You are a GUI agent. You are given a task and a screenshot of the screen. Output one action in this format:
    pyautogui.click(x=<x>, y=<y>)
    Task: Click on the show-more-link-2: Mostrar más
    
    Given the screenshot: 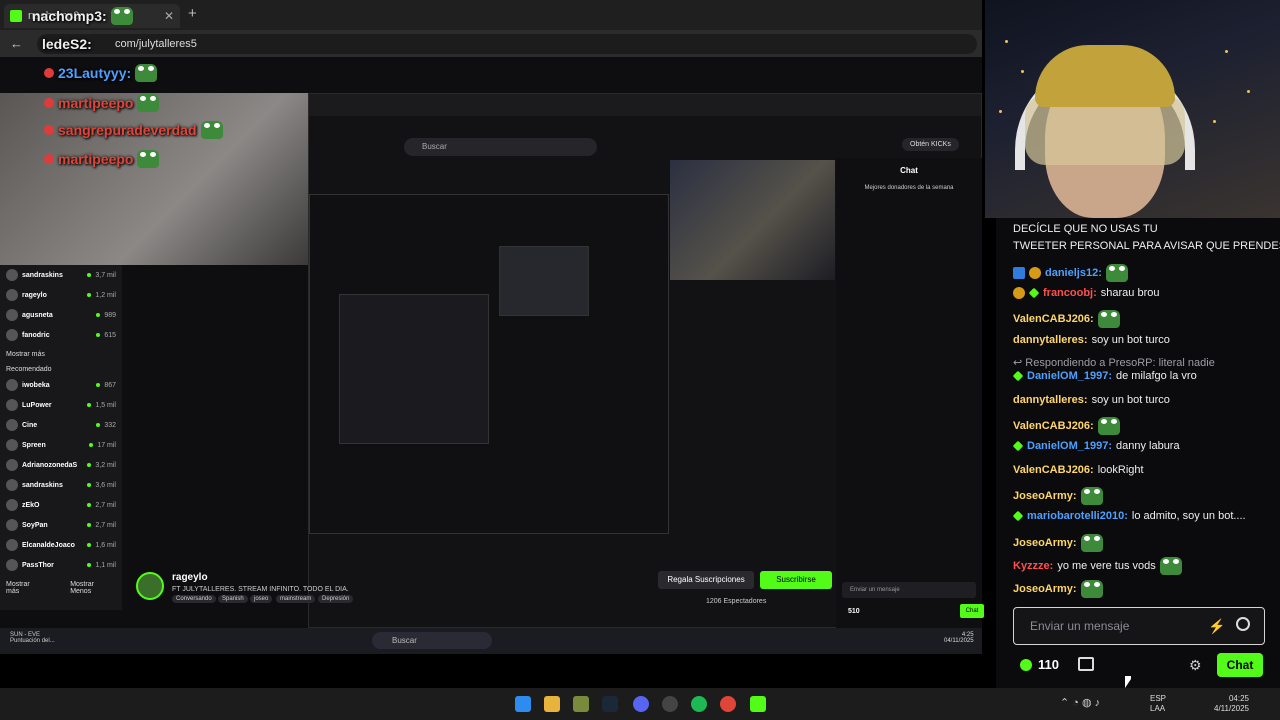 What is the action you would take?
    pyautogui.click(x=18, y=588)
    